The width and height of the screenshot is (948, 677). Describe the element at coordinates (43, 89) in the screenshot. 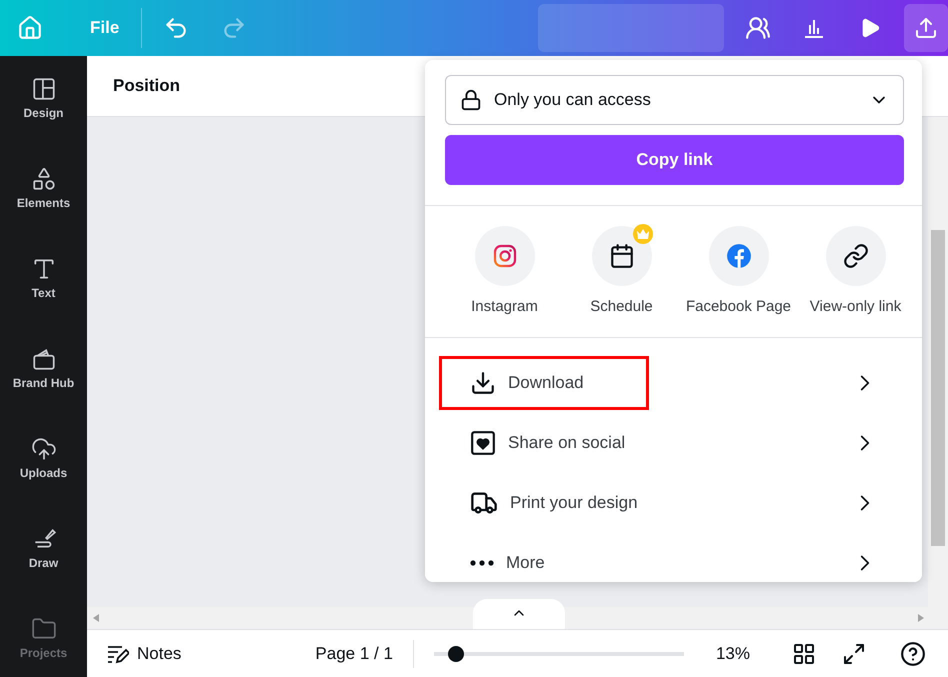

I see `layout-icon` at that location.